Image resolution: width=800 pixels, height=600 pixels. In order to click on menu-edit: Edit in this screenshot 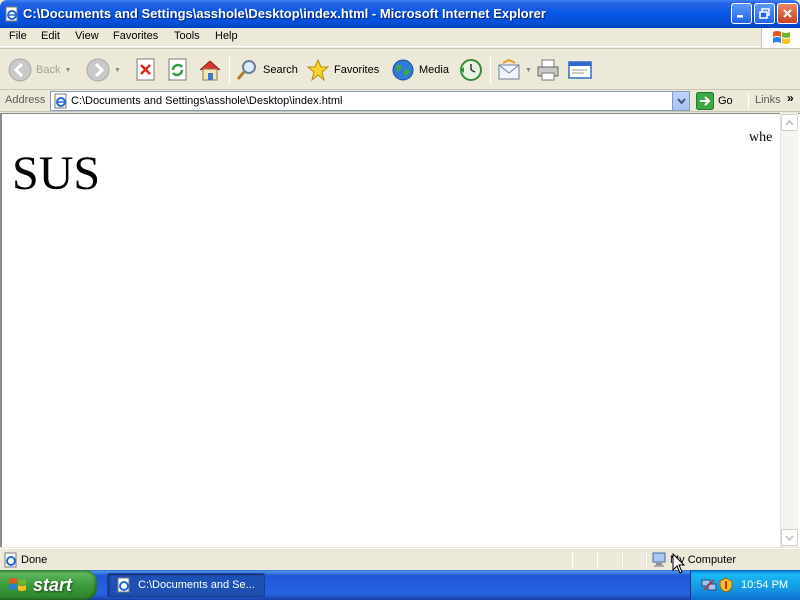, I will do `click(50, 36)`.